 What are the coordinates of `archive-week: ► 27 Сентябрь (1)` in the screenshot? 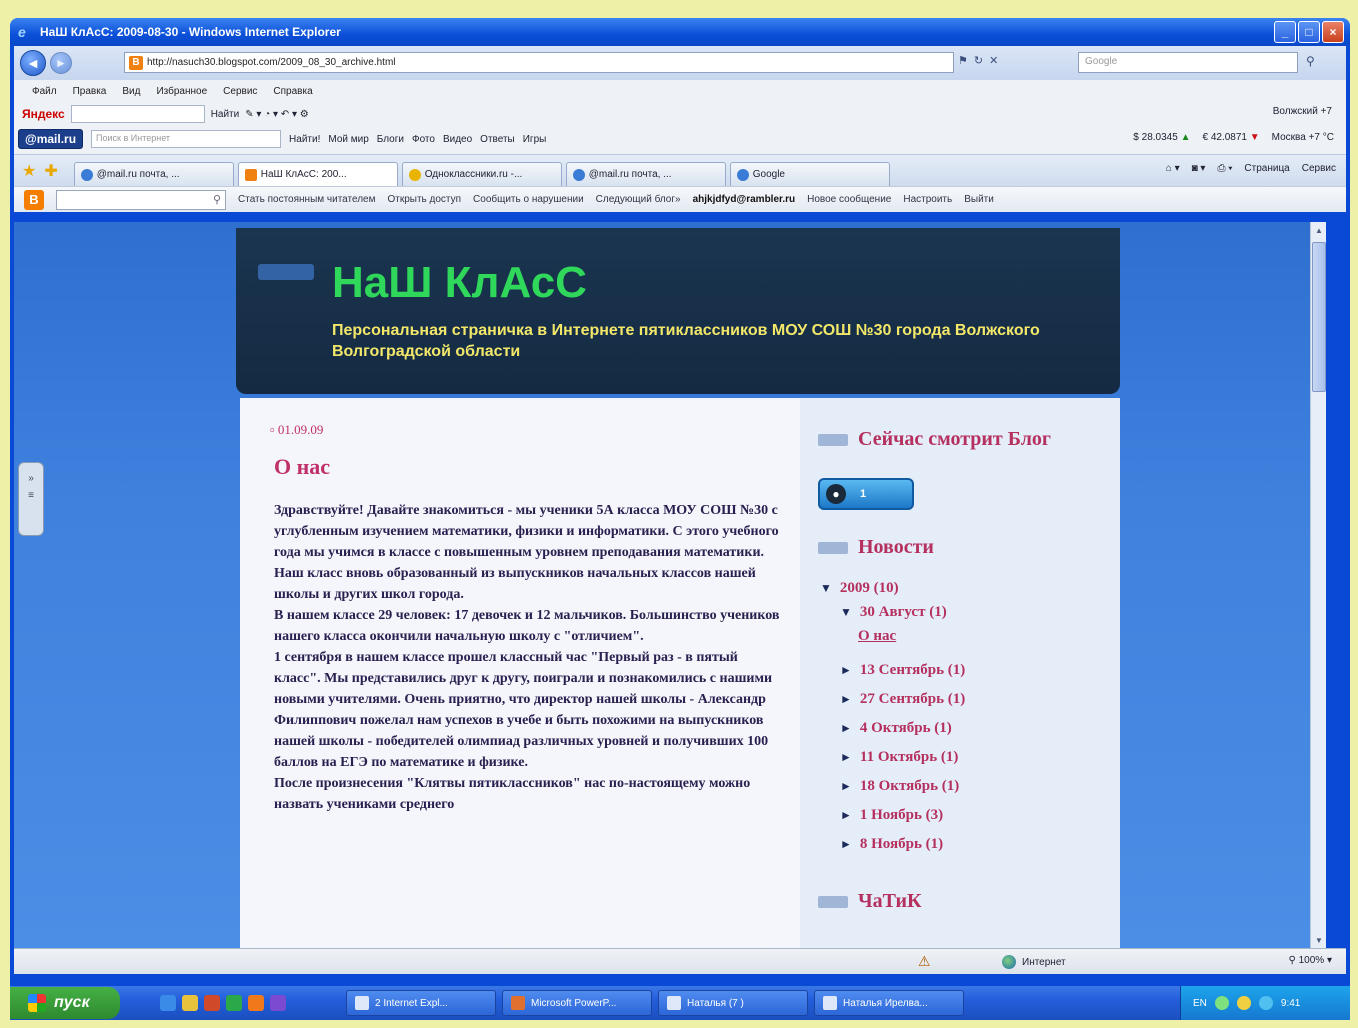 It's located at (902, 699).